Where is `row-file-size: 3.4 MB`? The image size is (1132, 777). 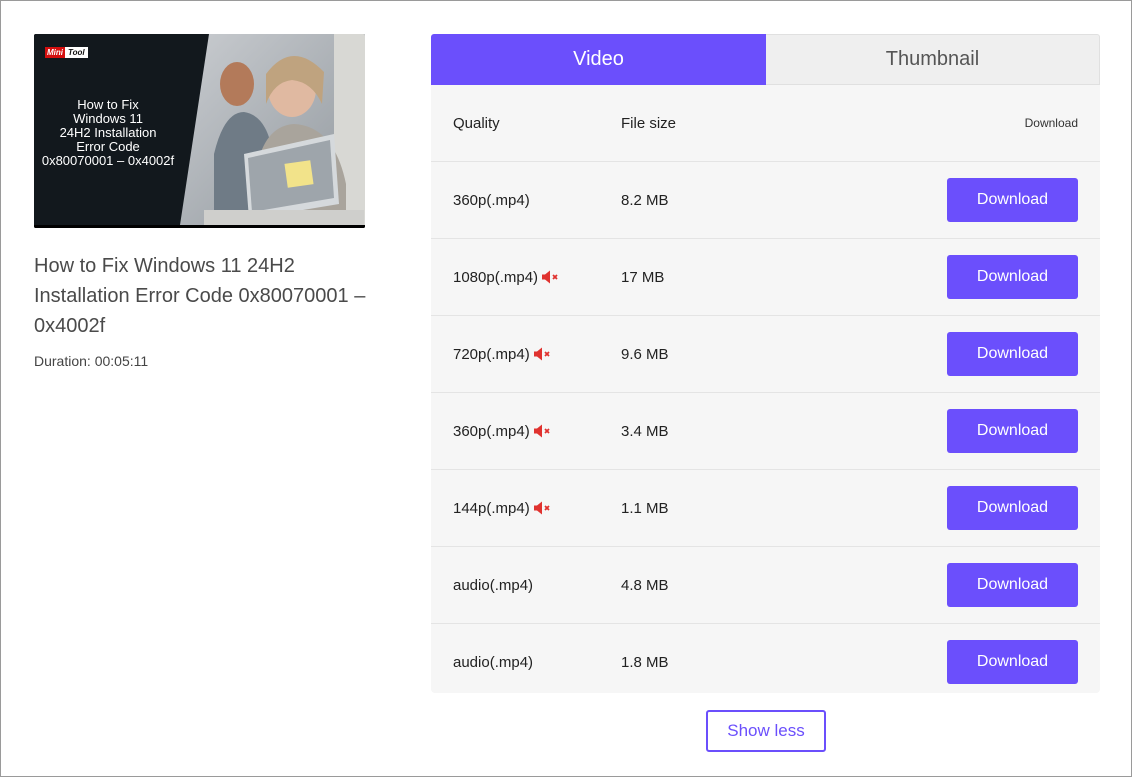 row-file-size: 3.4 MB is located at coordinates (645, 431).